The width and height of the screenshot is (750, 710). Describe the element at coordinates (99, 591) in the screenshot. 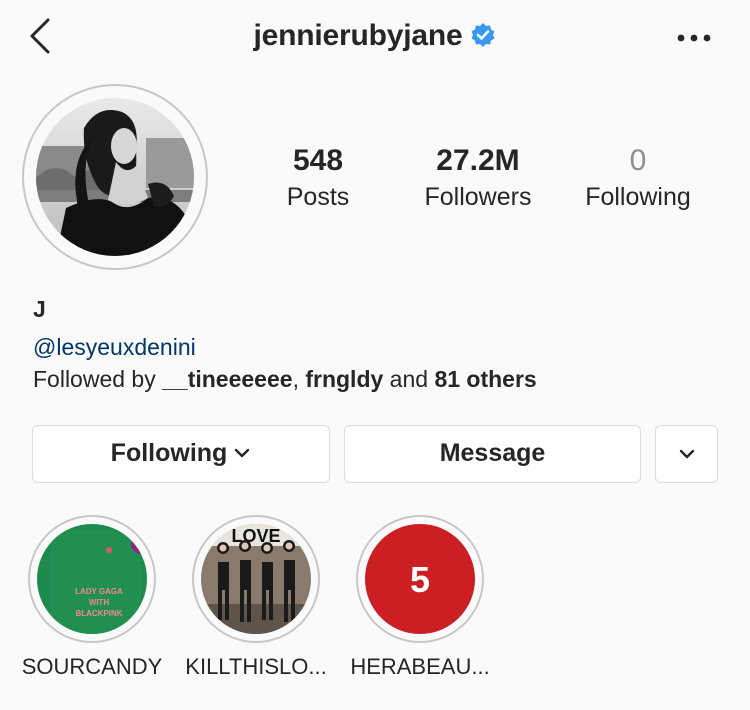

I see `highlight-cover-text-1: LADY GAGA` at that location.